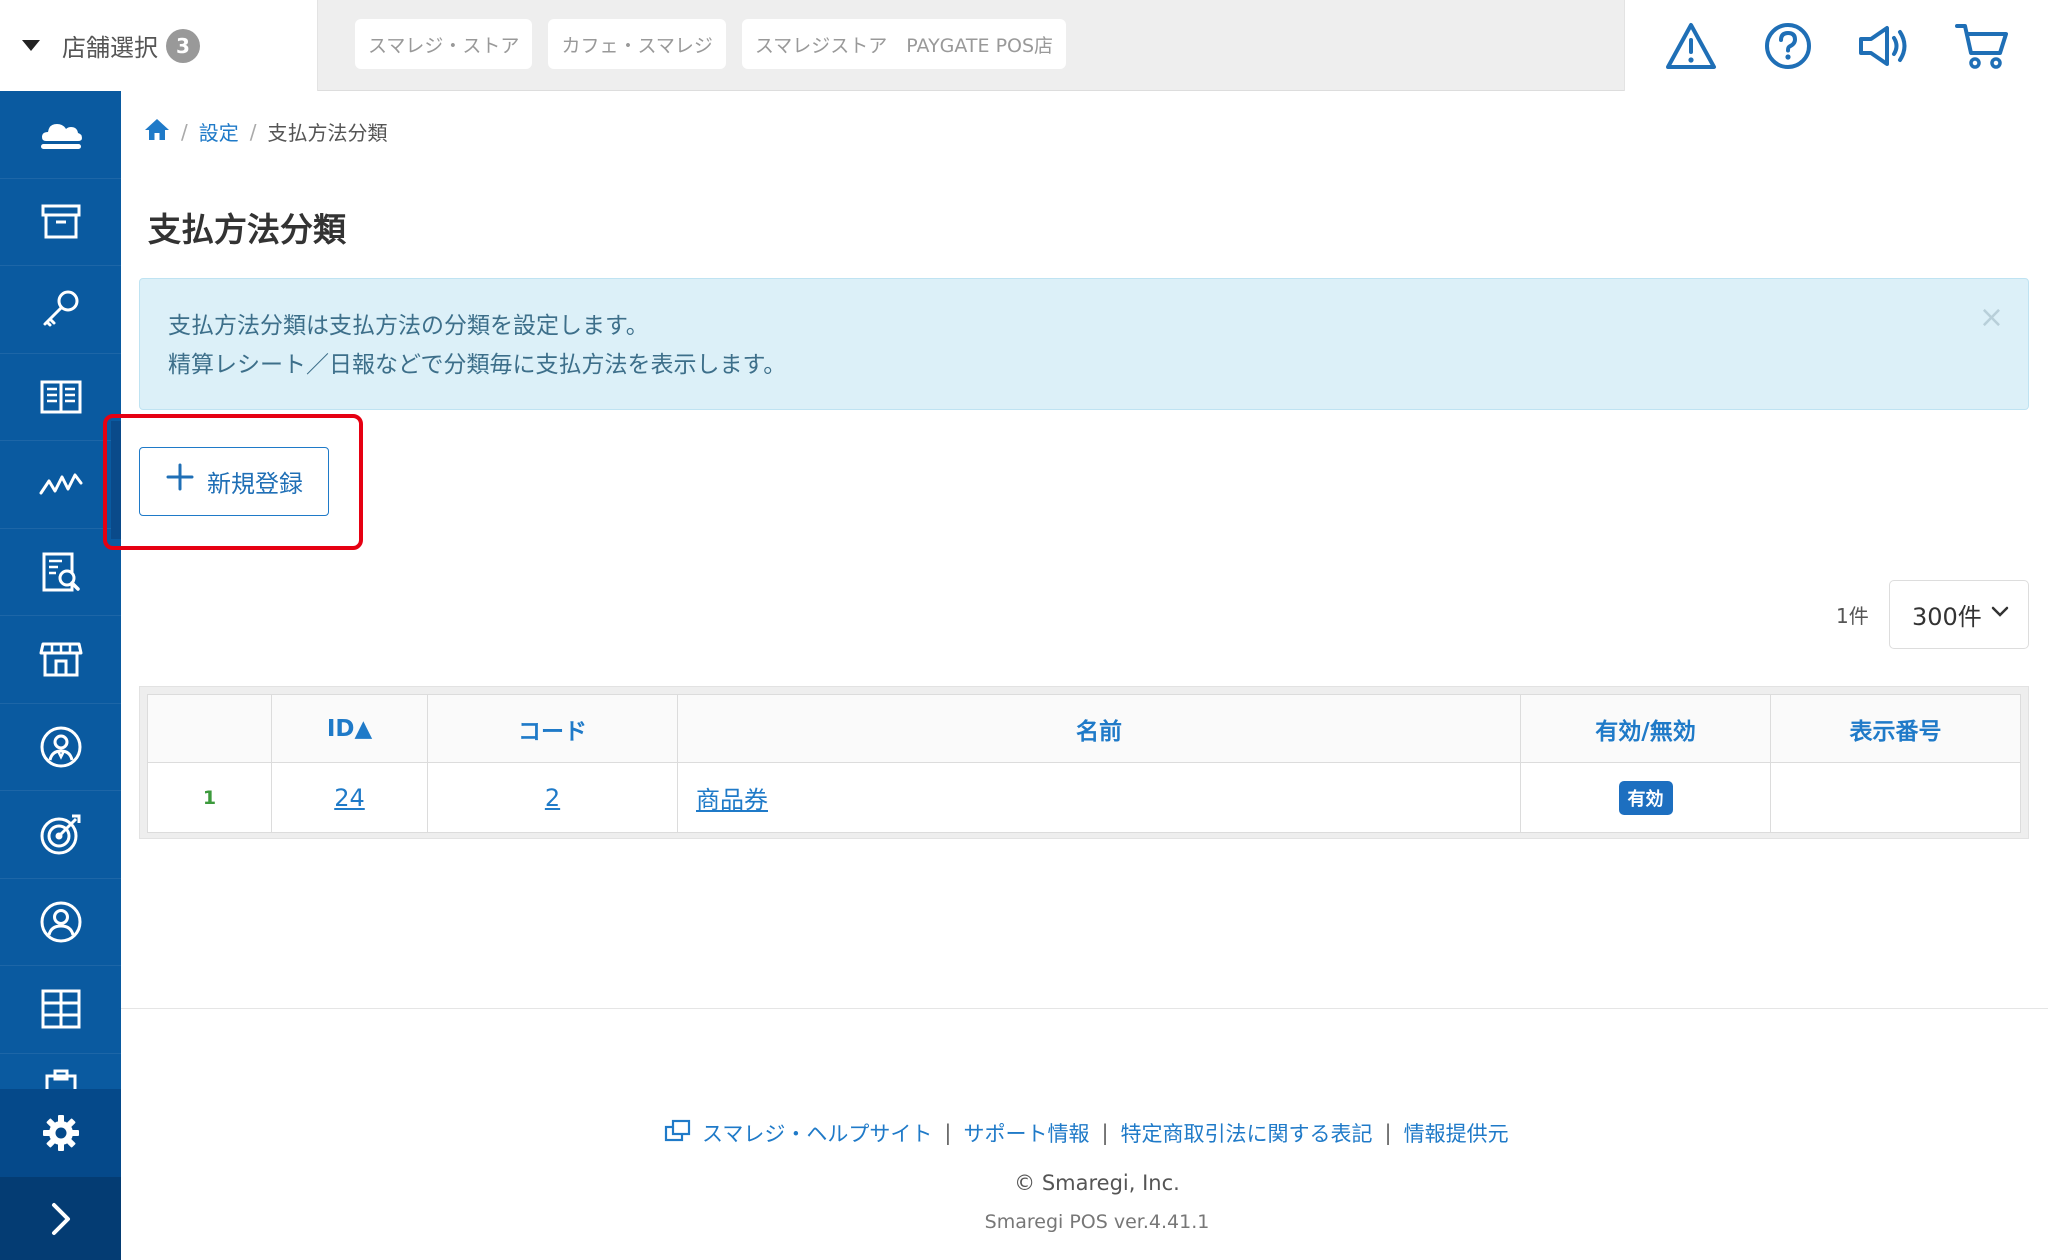  I want to click on customer-icon, so click(60, 922).